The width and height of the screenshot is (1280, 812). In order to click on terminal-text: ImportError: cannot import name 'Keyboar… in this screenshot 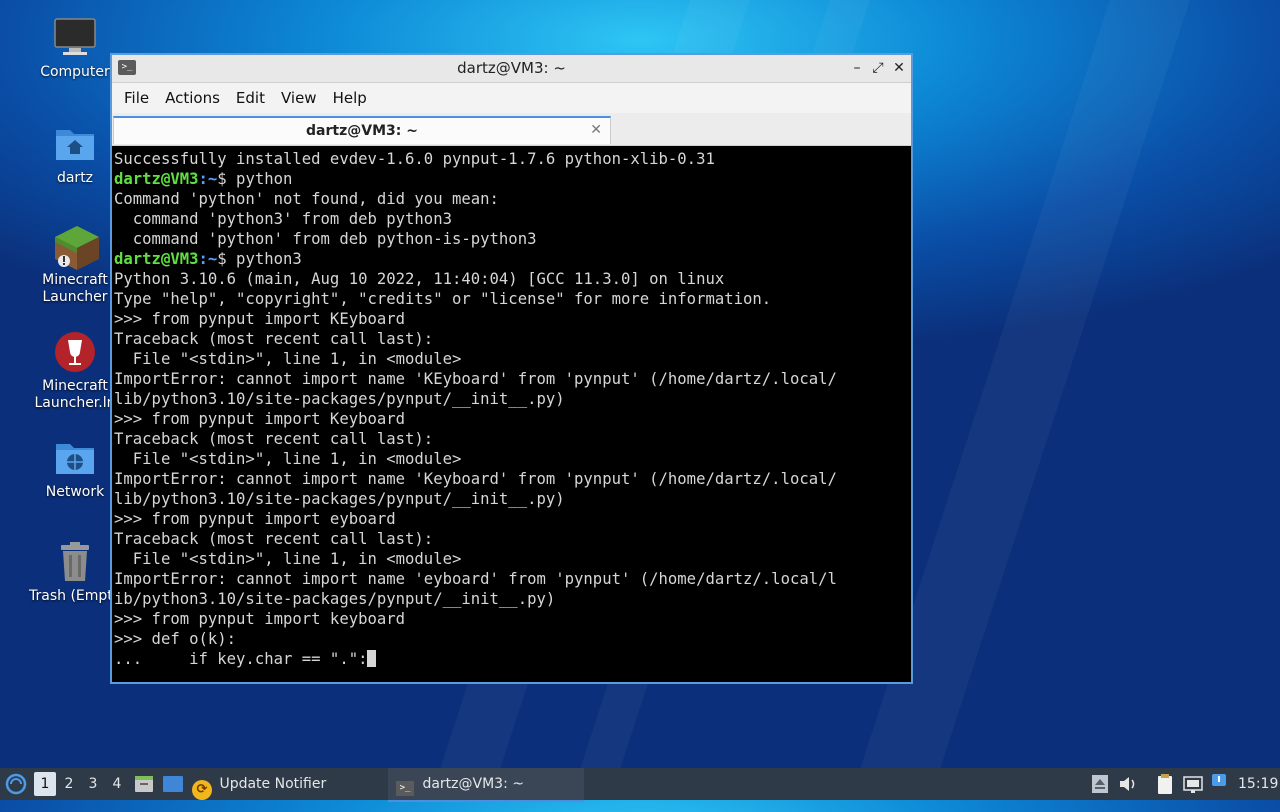, I will do `click(475, 479)`.